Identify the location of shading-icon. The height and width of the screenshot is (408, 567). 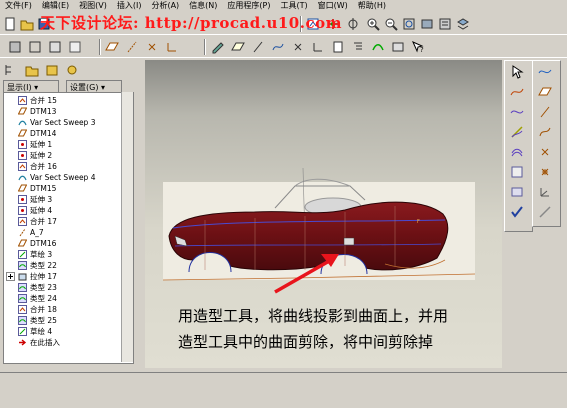
(15, 47).